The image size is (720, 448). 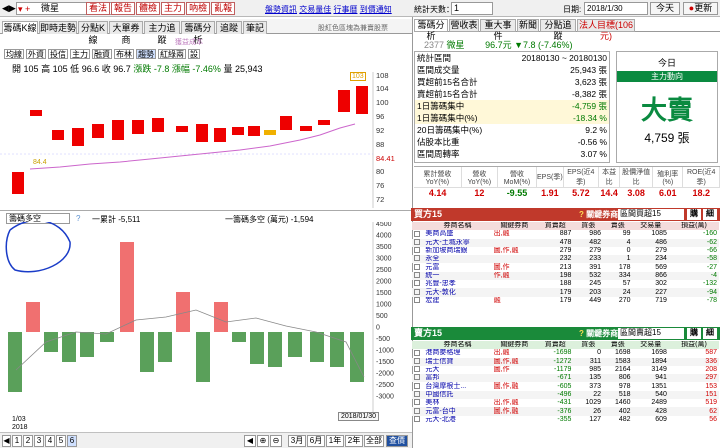 I want to click on period-2y: 2年, so click(x=354, y=441).